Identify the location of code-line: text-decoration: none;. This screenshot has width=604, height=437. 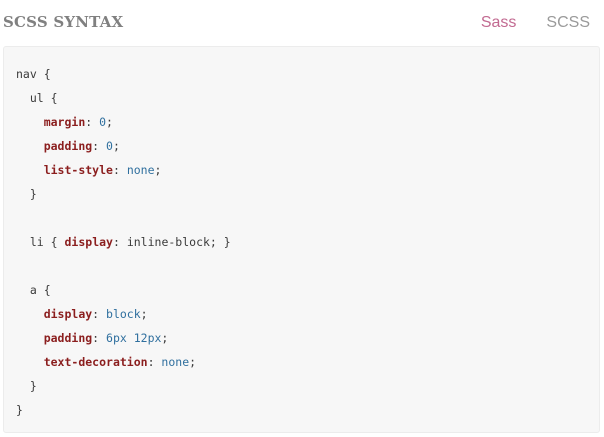
(123, 362).